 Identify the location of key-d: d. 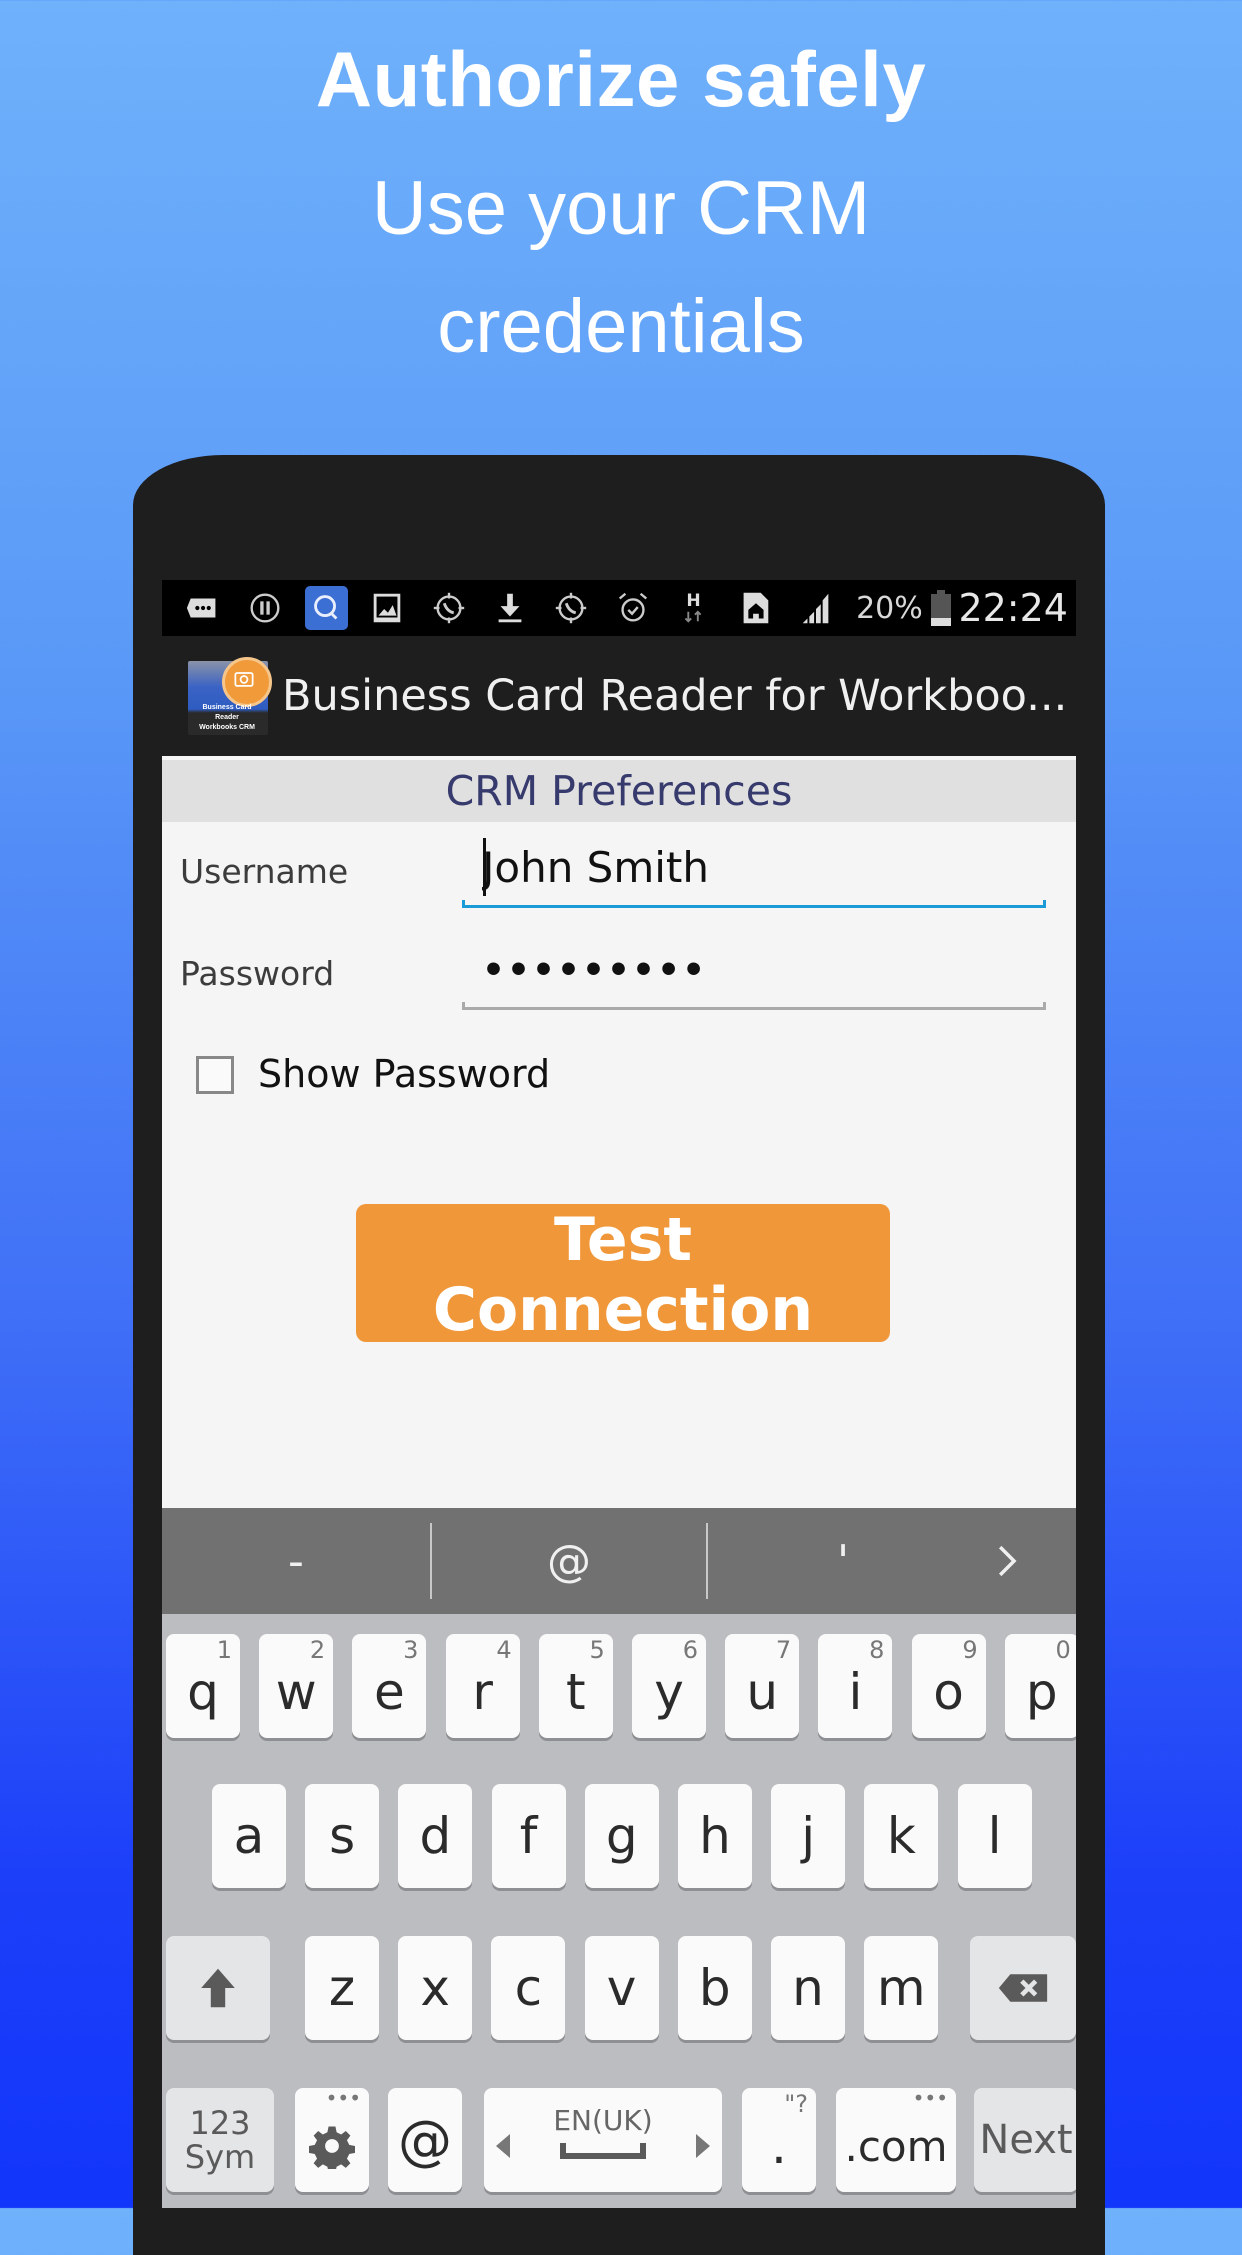
(435, 1836).